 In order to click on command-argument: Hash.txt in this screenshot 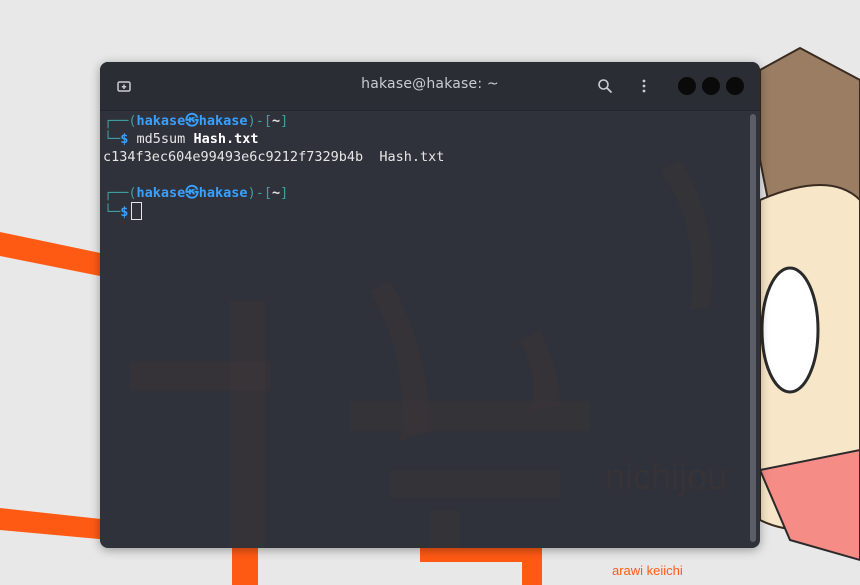, I will do `click(226, 139)`.